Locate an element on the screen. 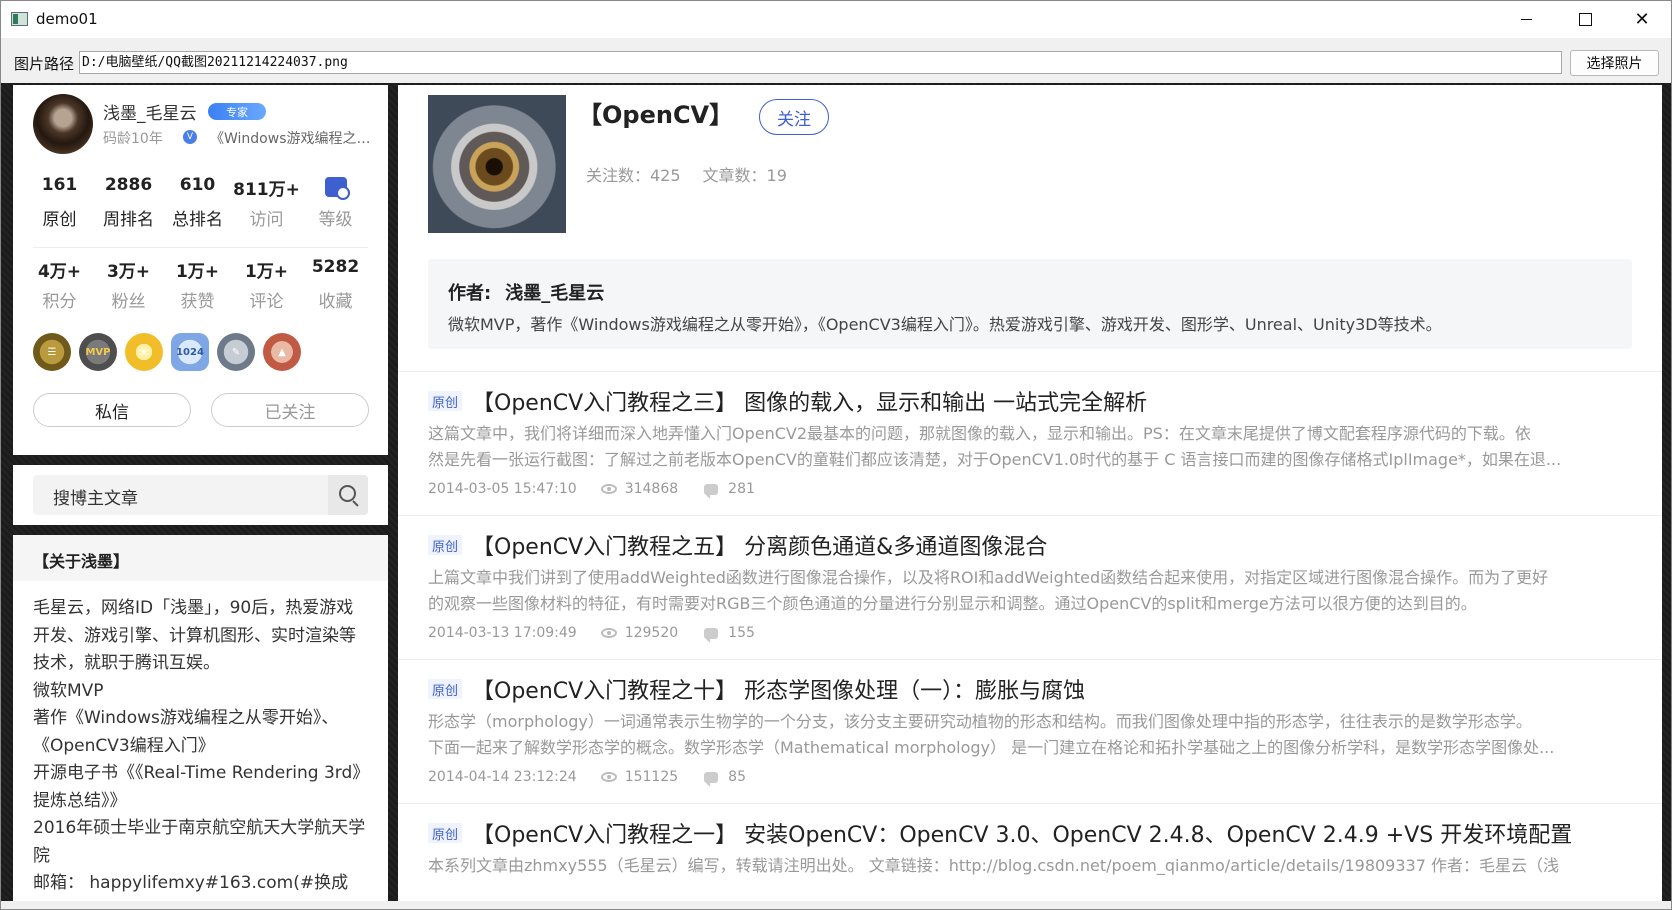 The height and width of the screenshot is (910, 1672). window-title: demo01 is located at coordinates (67, 19).